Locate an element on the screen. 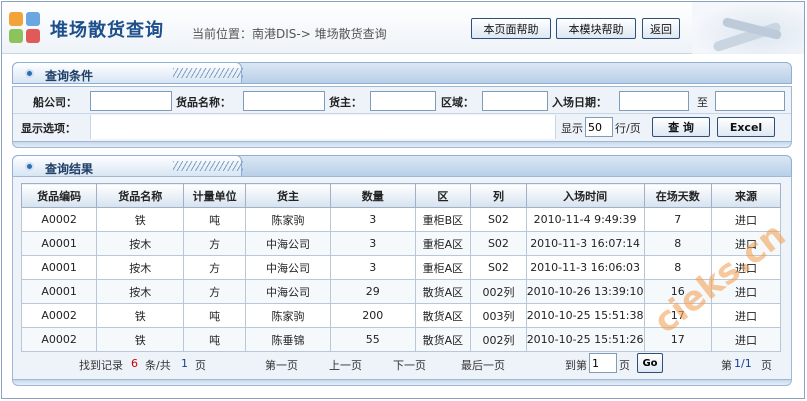 Image resolution: width=807 pixels, height=401 pixels. go-button: Go is located at coordinates (650, 363).